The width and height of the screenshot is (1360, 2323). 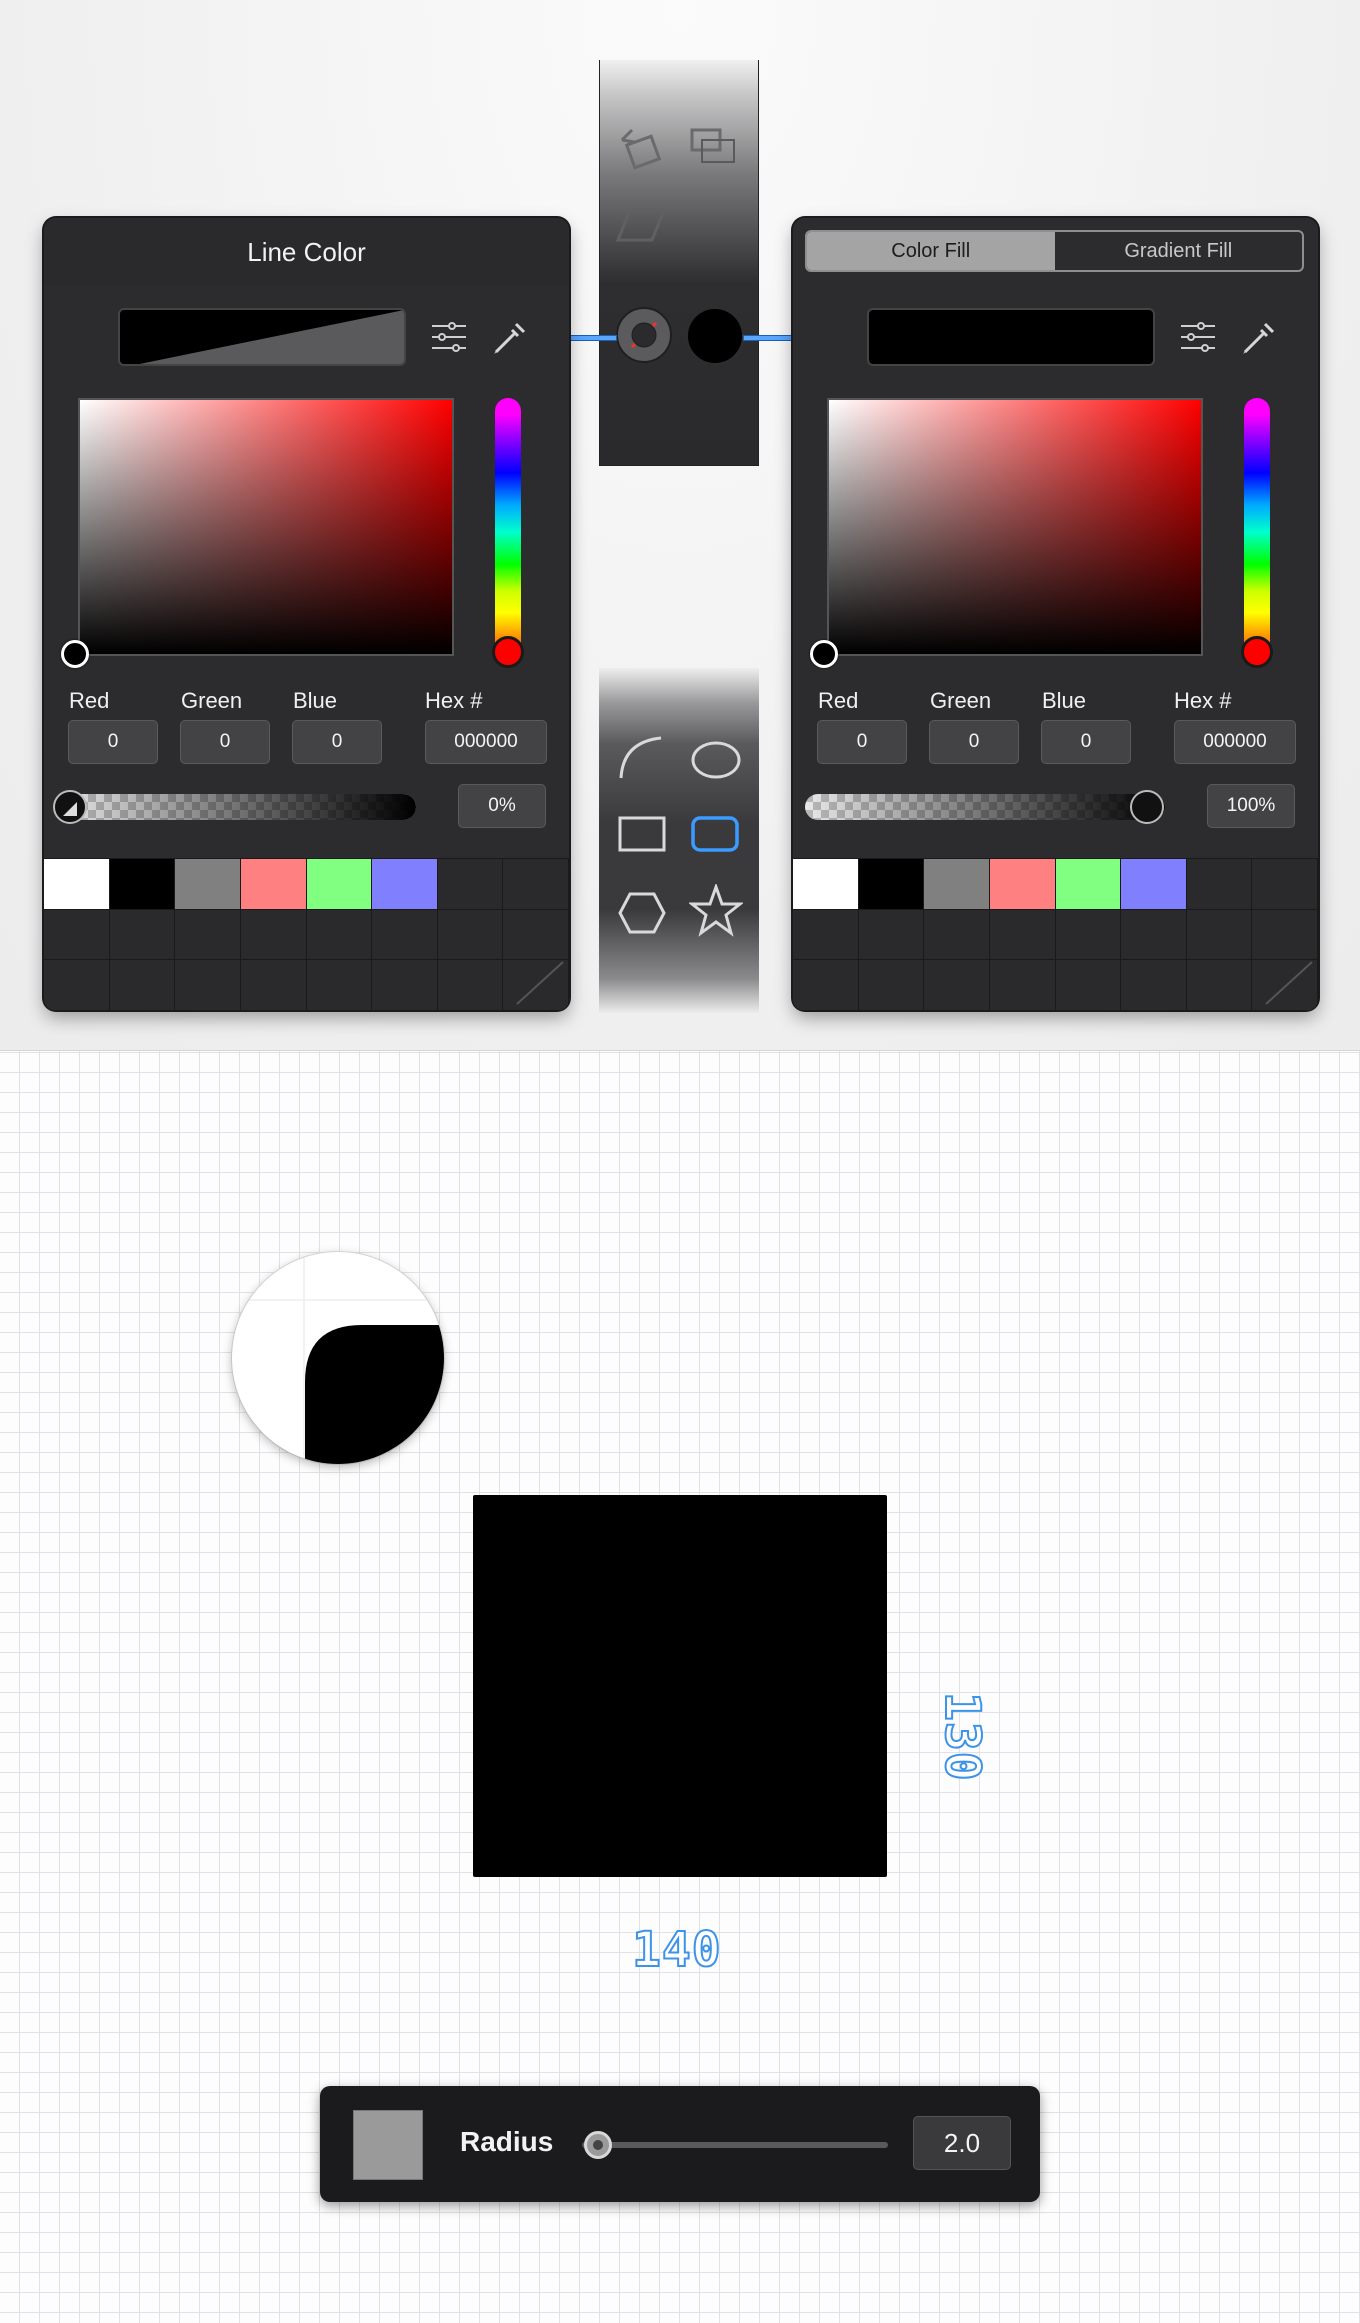 I want to click on opacity-value: 100%, so click(x=1251, y=806).